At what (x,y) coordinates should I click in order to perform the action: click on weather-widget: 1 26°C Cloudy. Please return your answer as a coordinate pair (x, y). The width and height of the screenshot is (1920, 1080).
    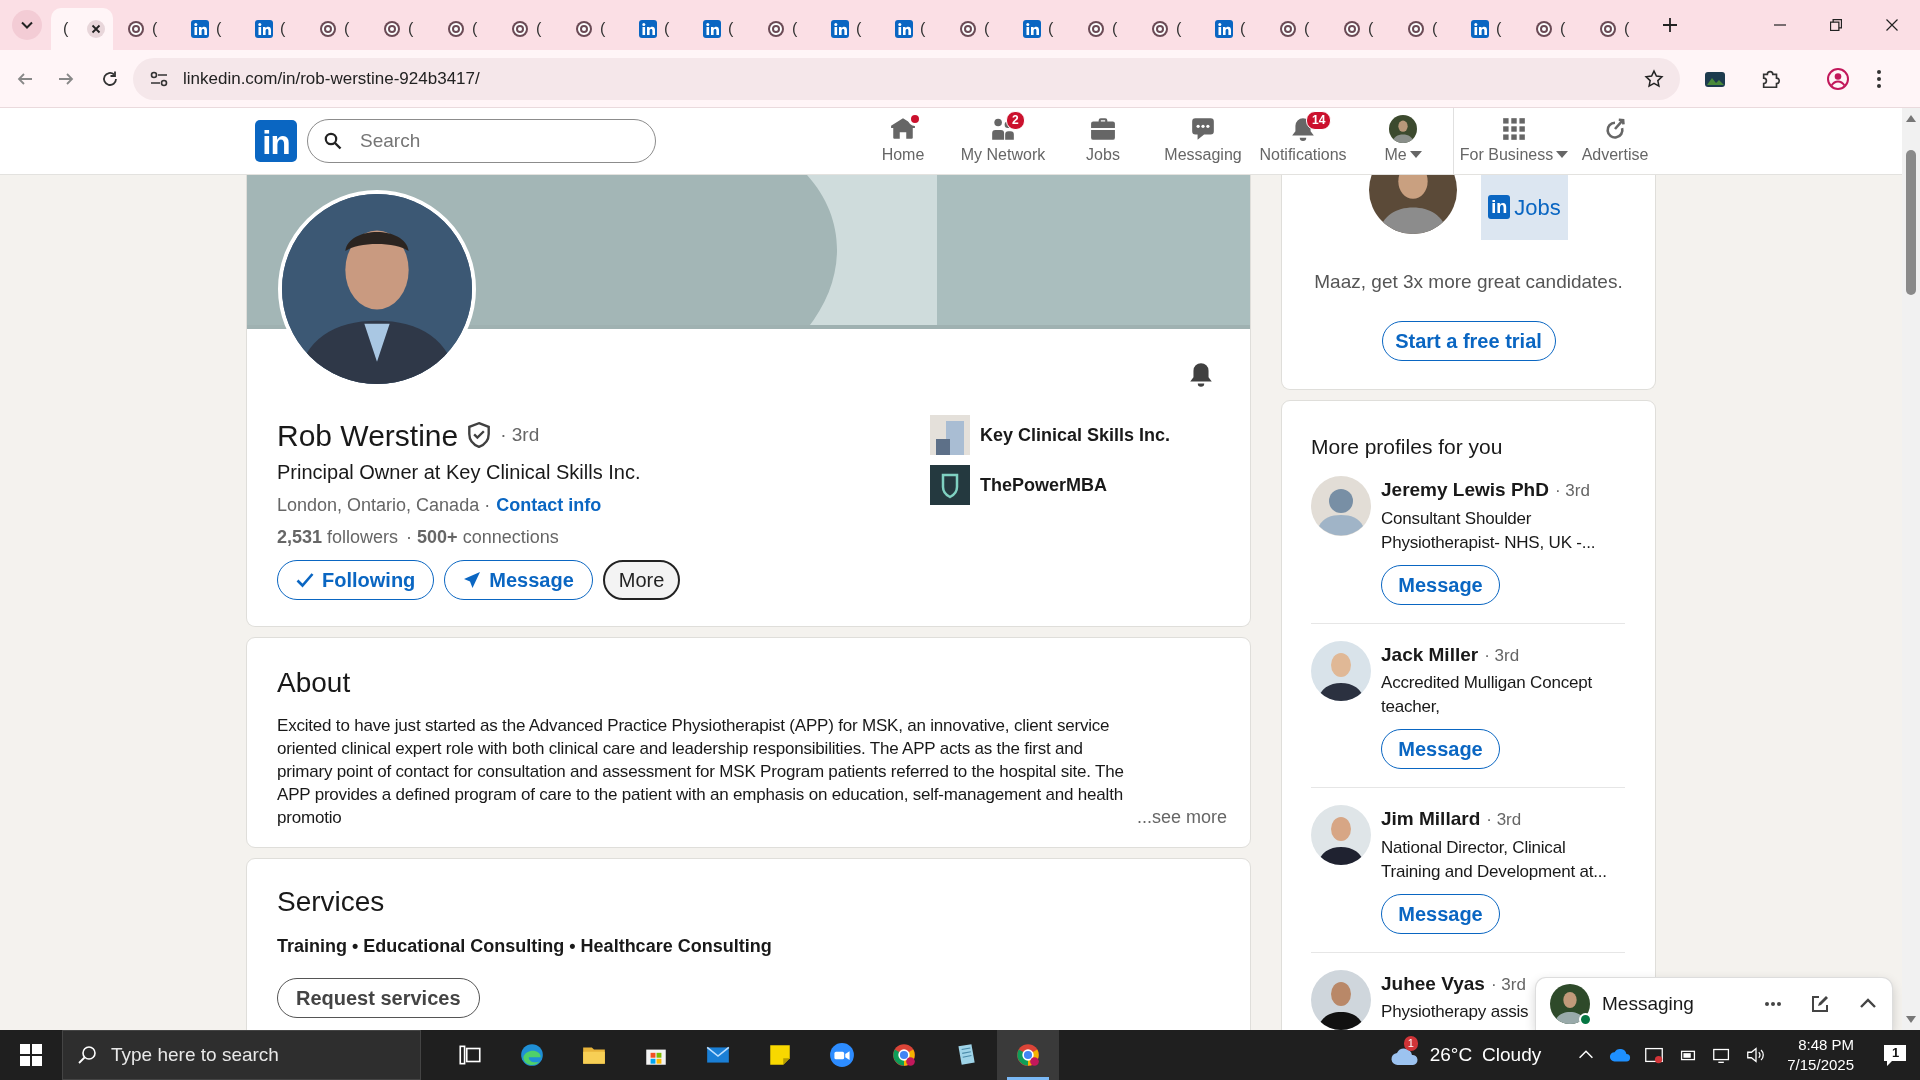
    Looking at the image, I should click on (1465, 1055).